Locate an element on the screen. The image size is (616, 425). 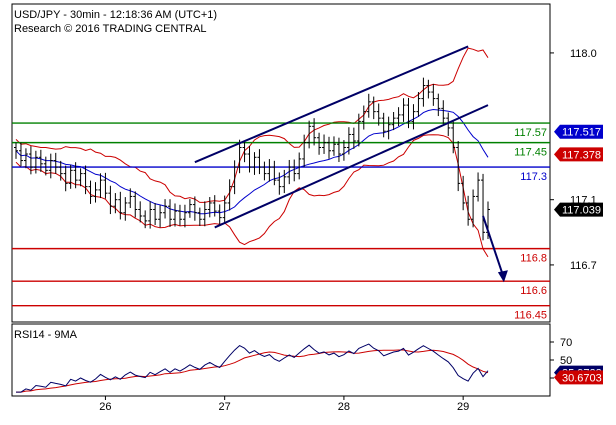
time-tick-label-3: 29 is located at coordinates (463, 407).